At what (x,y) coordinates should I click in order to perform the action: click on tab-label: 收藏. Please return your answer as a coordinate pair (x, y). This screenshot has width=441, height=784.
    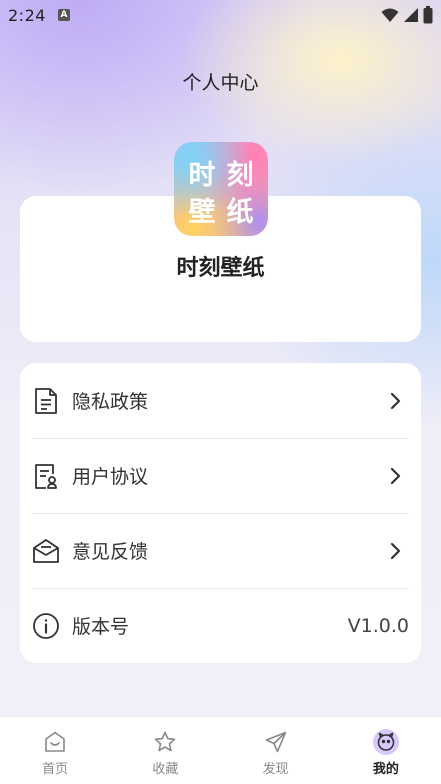
    Looking at the image, I should click on (165, 769).